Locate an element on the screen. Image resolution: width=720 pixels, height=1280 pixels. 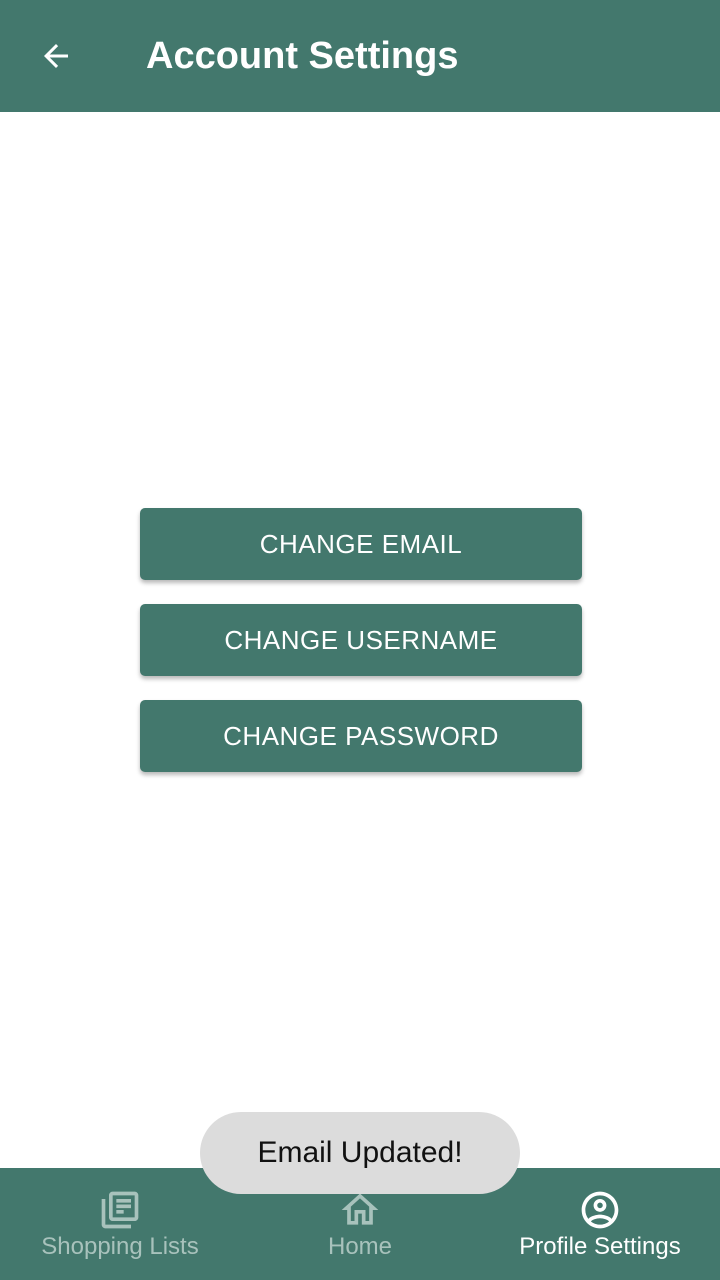
nav-label-profile-settings: Profile Settings is located at coordinates (600, 1246).